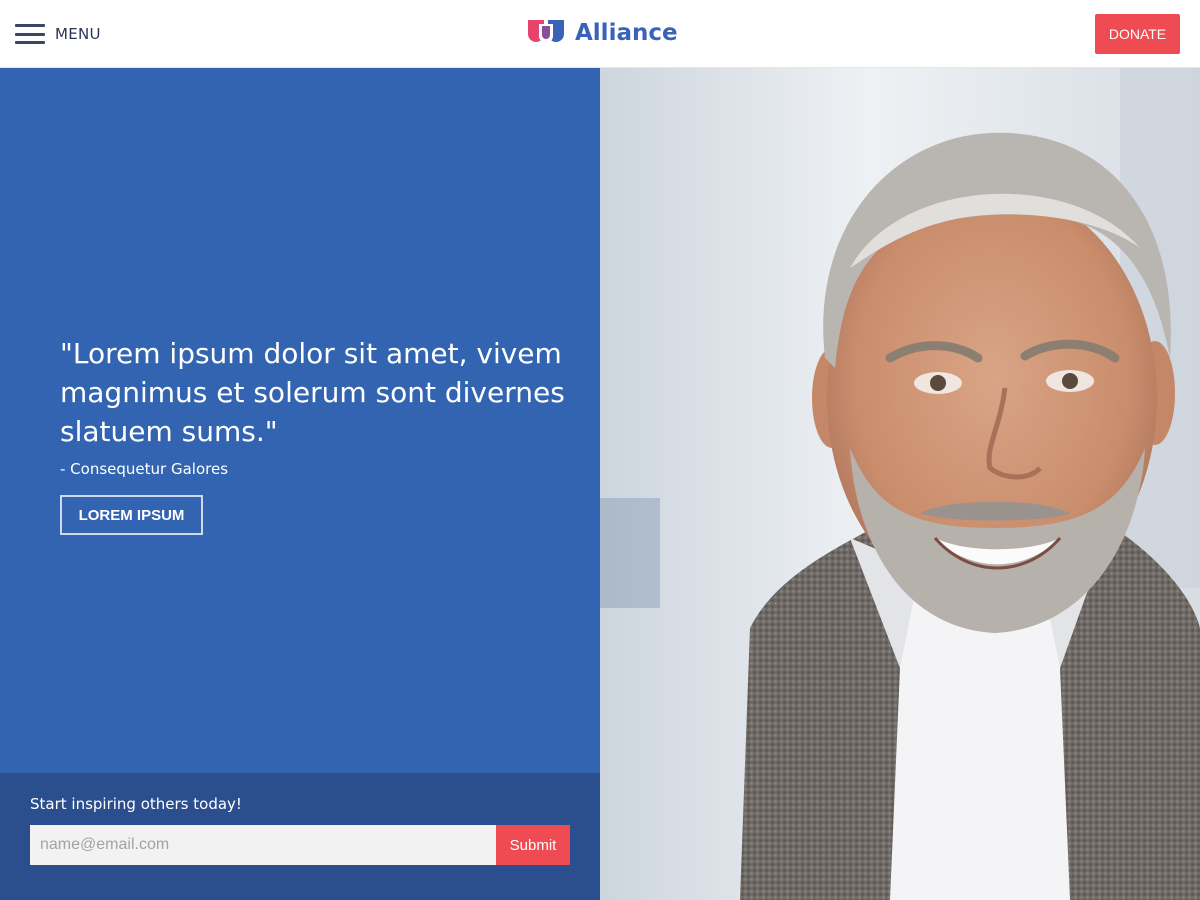 Image resolution: width=1200 pixels, height=900 pixels. I want to click on quote-author: - Consequetur Galores, so click(144, 469).